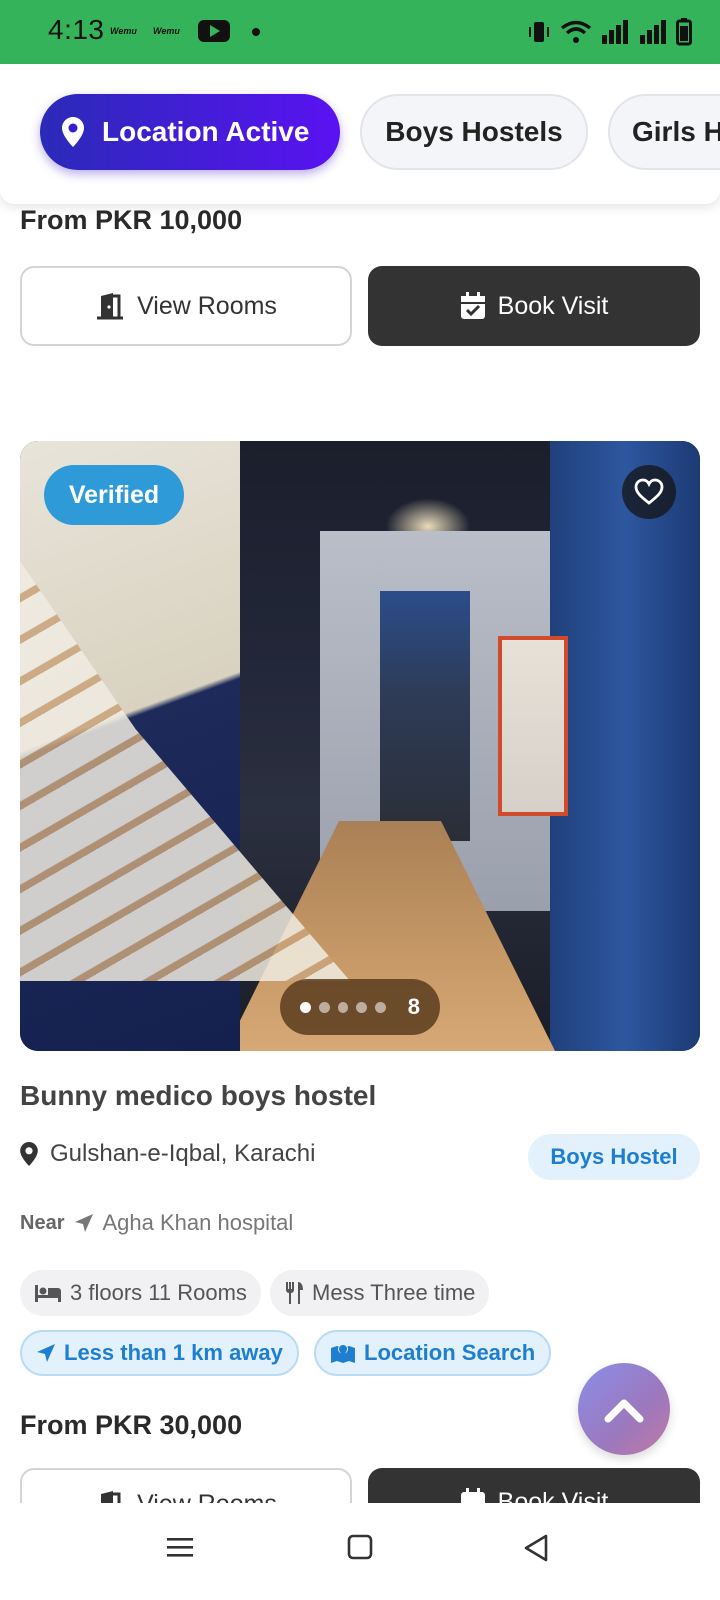 This screenshot has height=1600, width=720. I want to click on near-row: Near Agha Khan hospital, so click(156, 1223).